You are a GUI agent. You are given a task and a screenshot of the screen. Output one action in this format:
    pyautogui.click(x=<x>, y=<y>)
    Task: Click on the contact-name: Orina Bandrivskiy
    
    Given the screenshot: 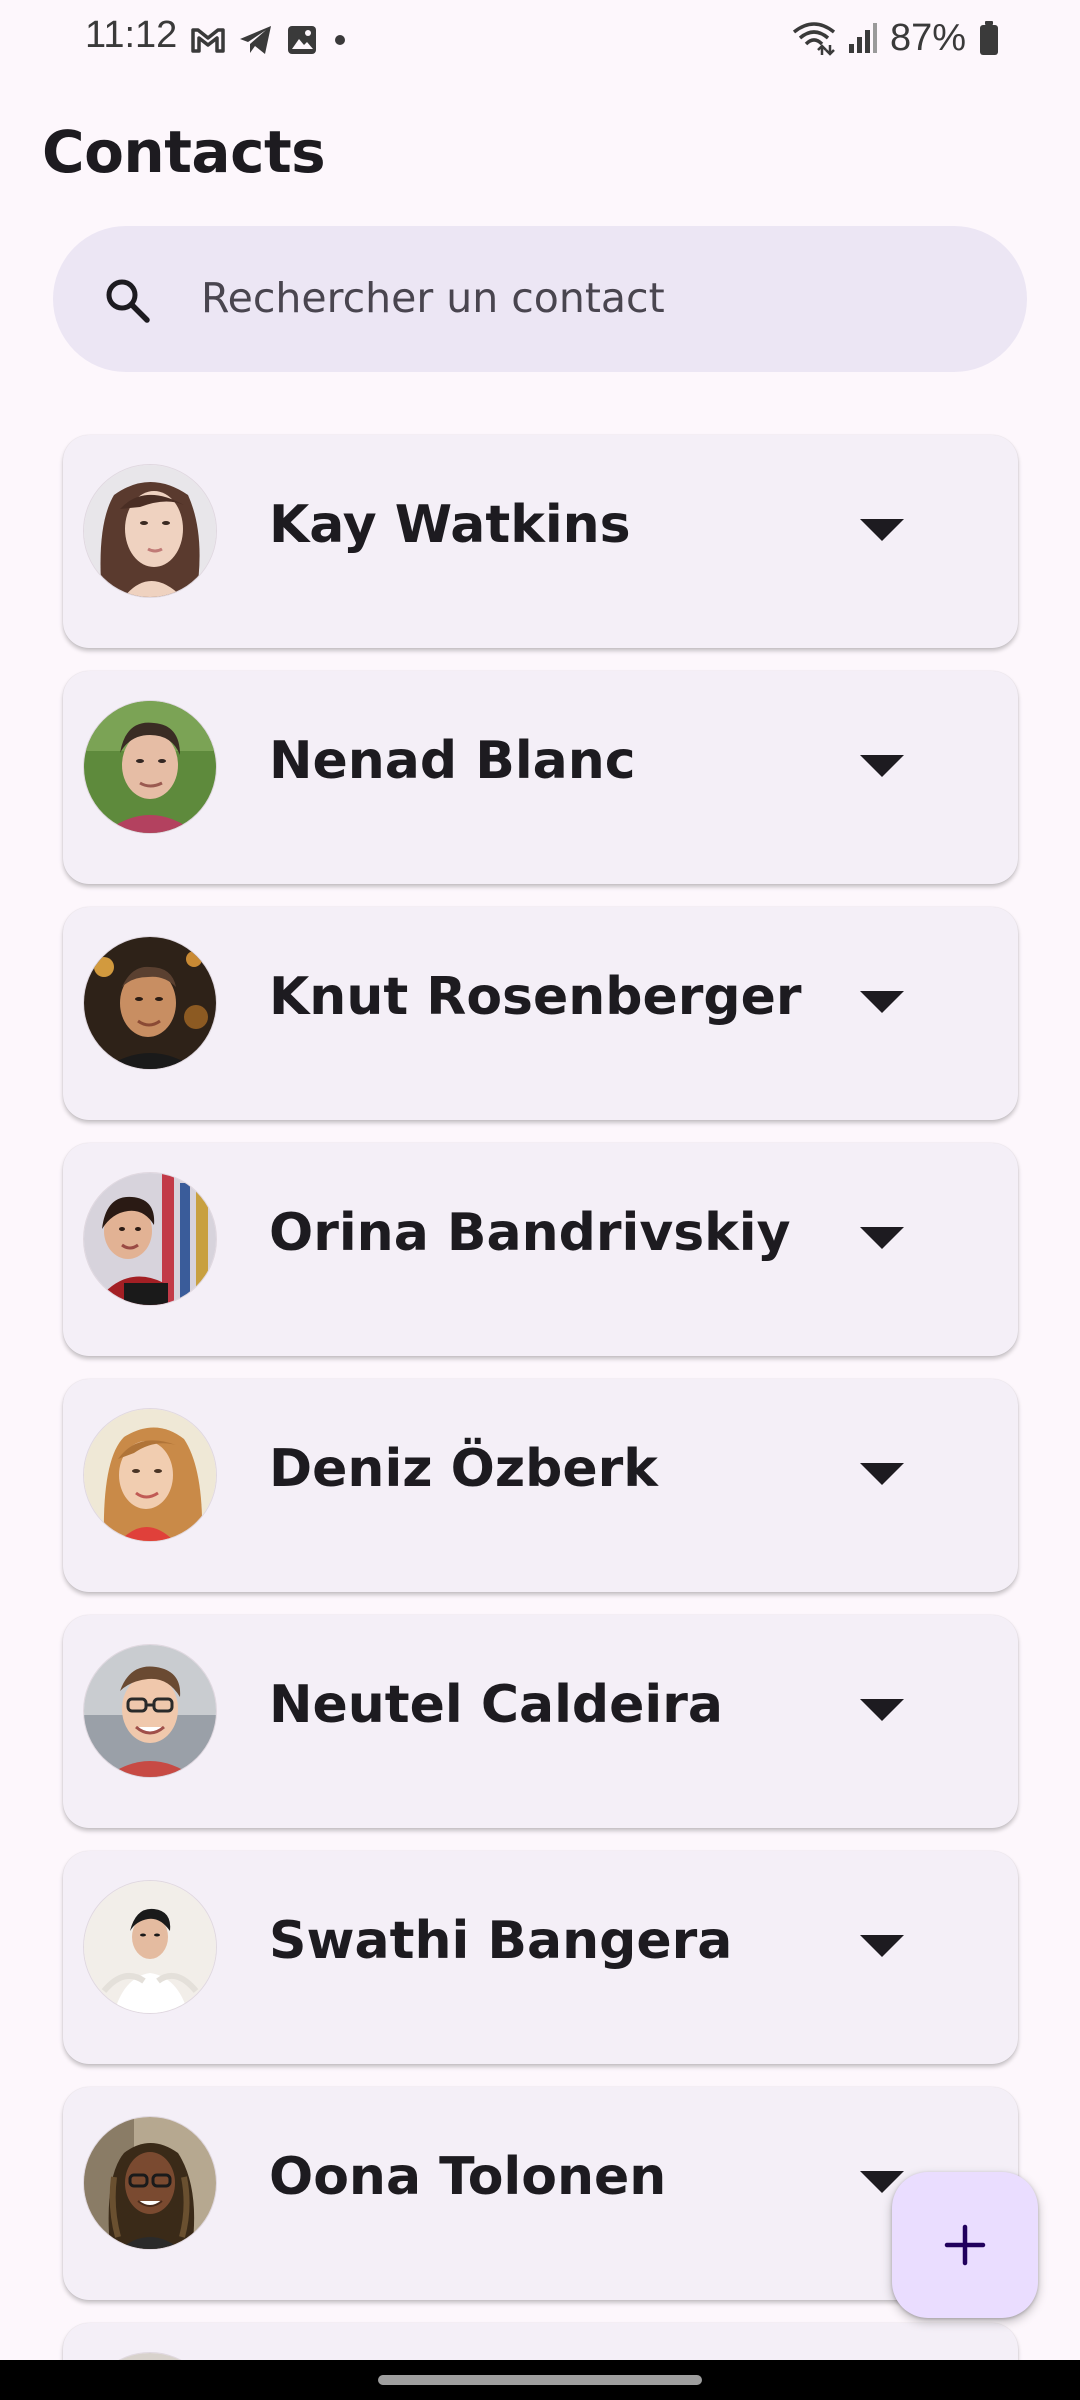 What is the action you would take?
    pyautogui.click(x=530, y=1233)
    